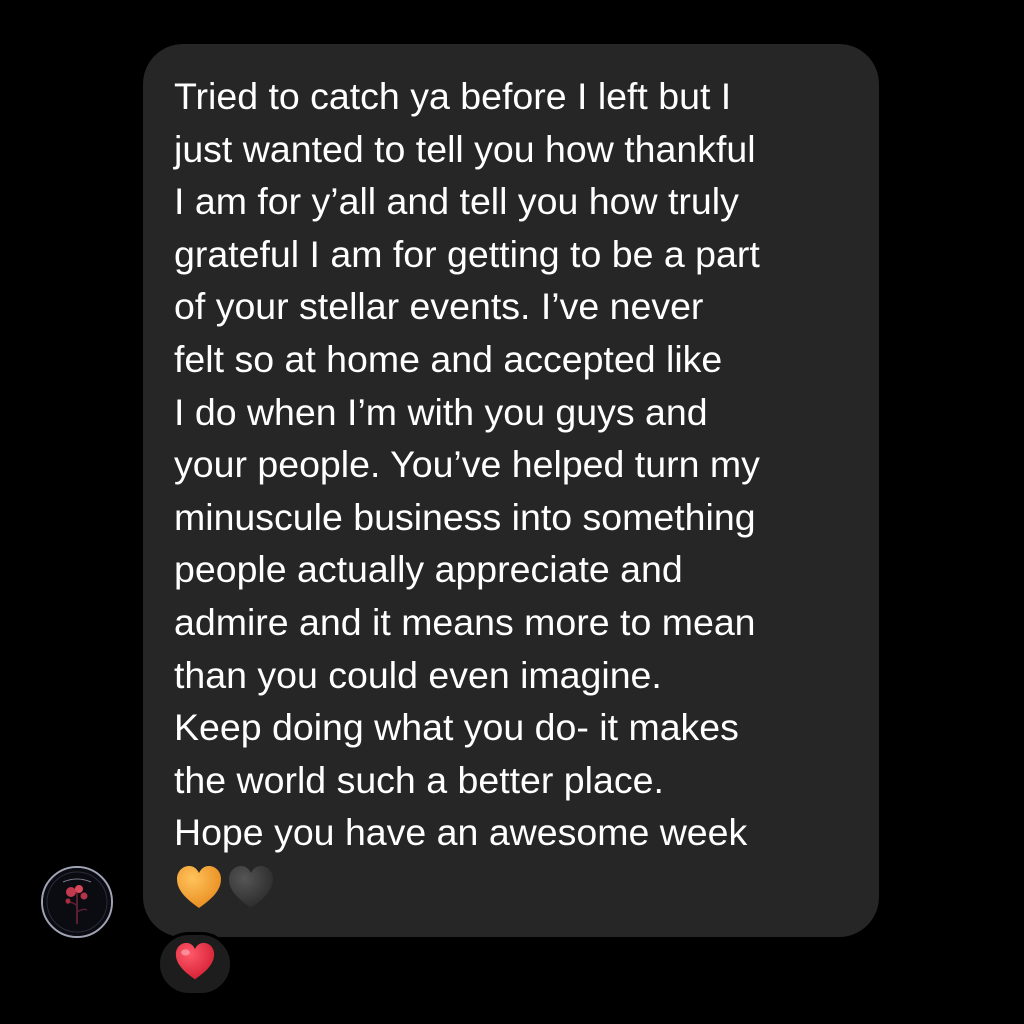  What do you see at coordinates (419, 779) in the screenshot?
I see `message-line: the world such a better place.` at bounding box center [419, 779].